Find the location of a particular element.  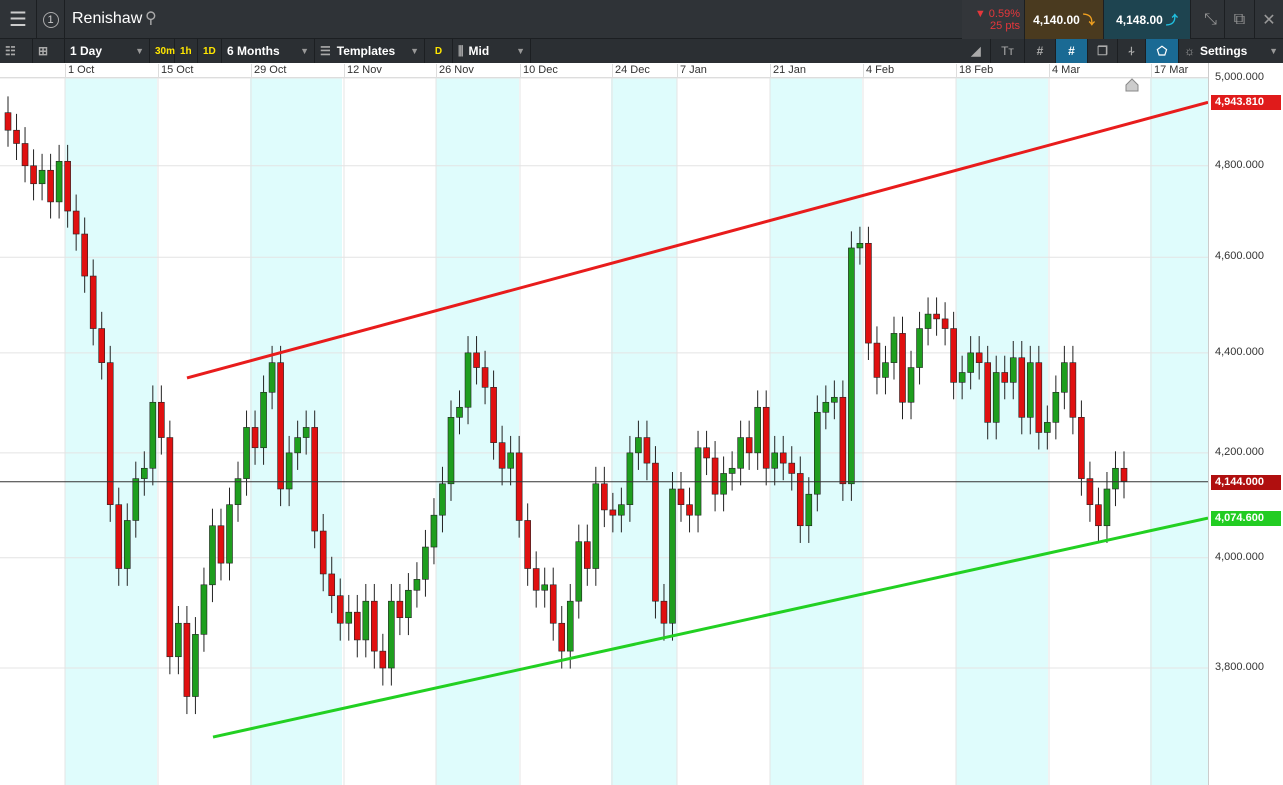

price-tag-button: ⬠ is located at coordinates (1162, 51).